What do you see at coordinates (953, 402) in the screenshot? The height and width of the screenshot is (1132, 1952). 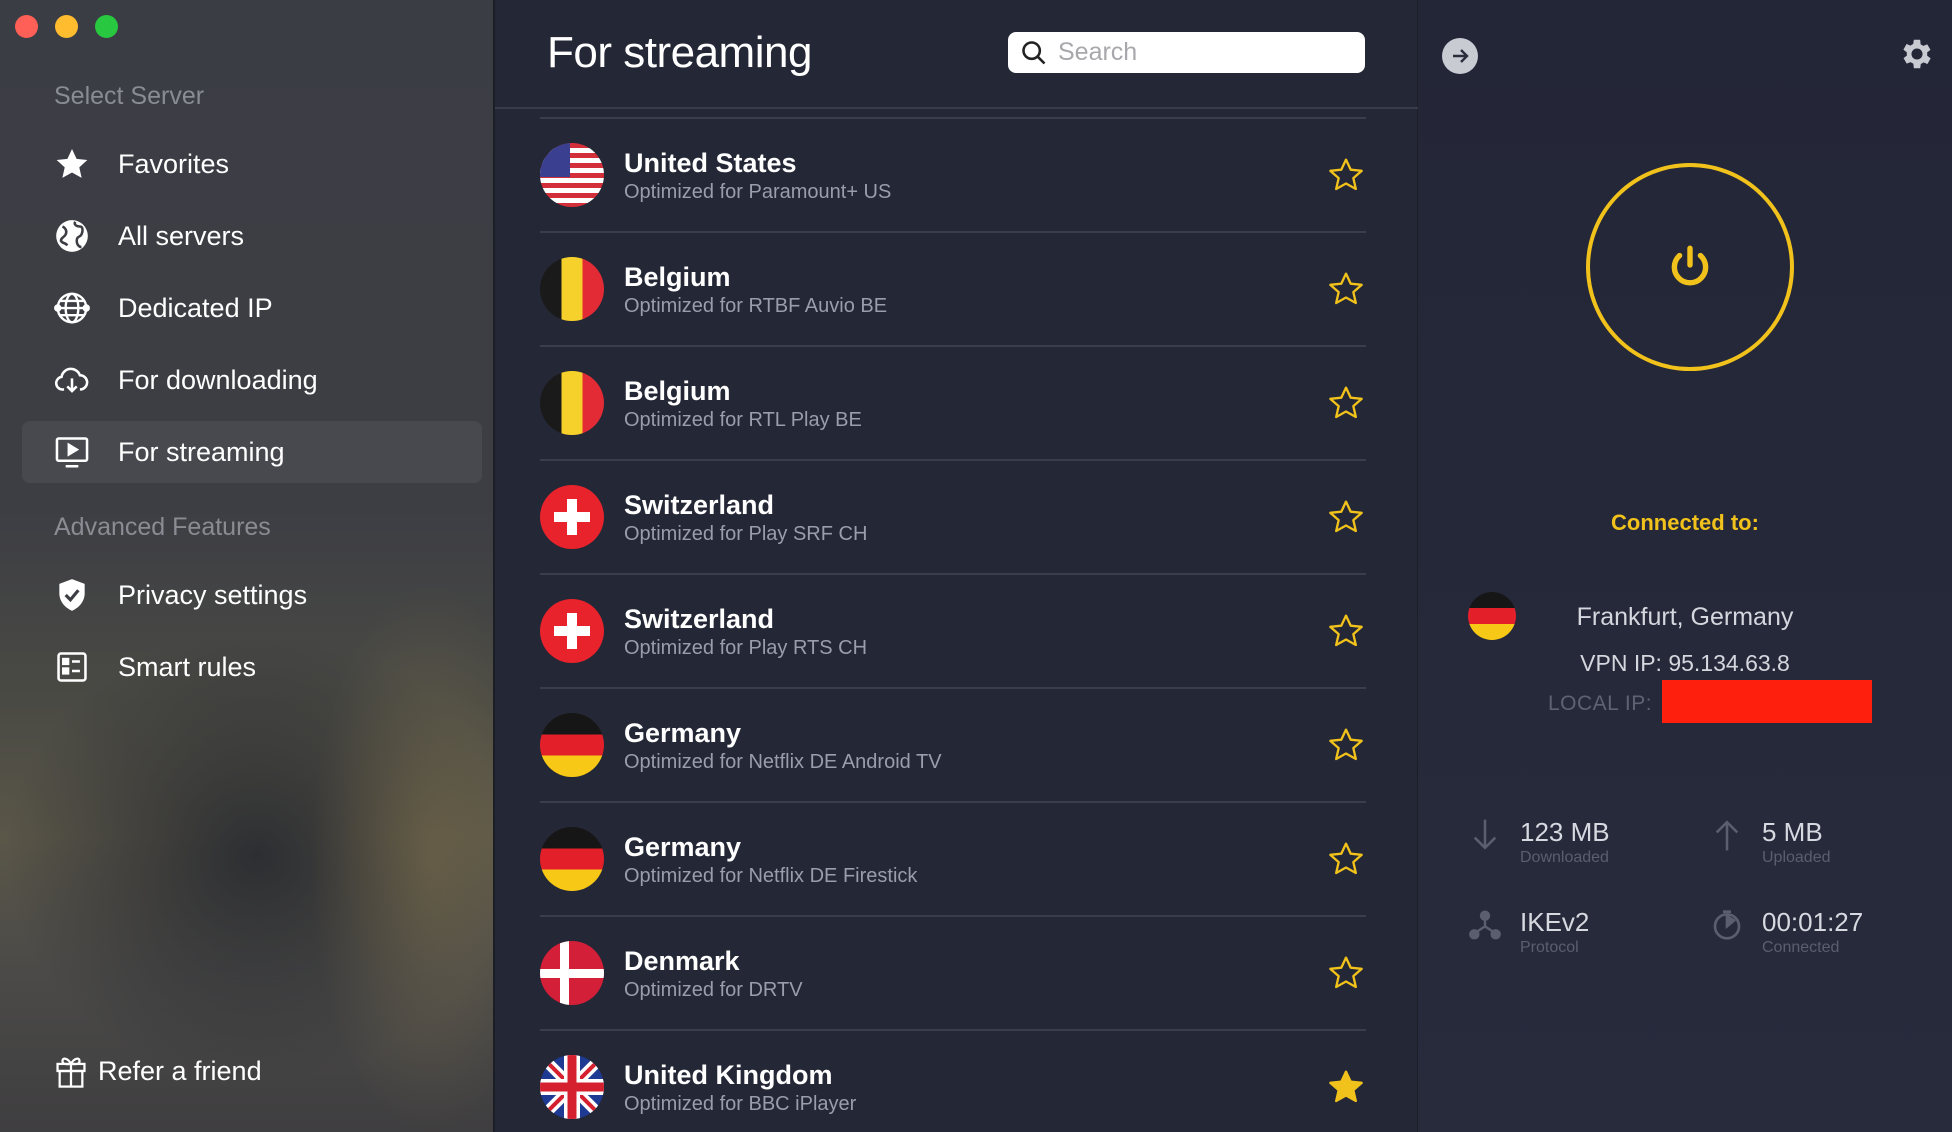 I see `list-item: Belgium Optimized for RTL Play BE` at bounding box center [953, 402].